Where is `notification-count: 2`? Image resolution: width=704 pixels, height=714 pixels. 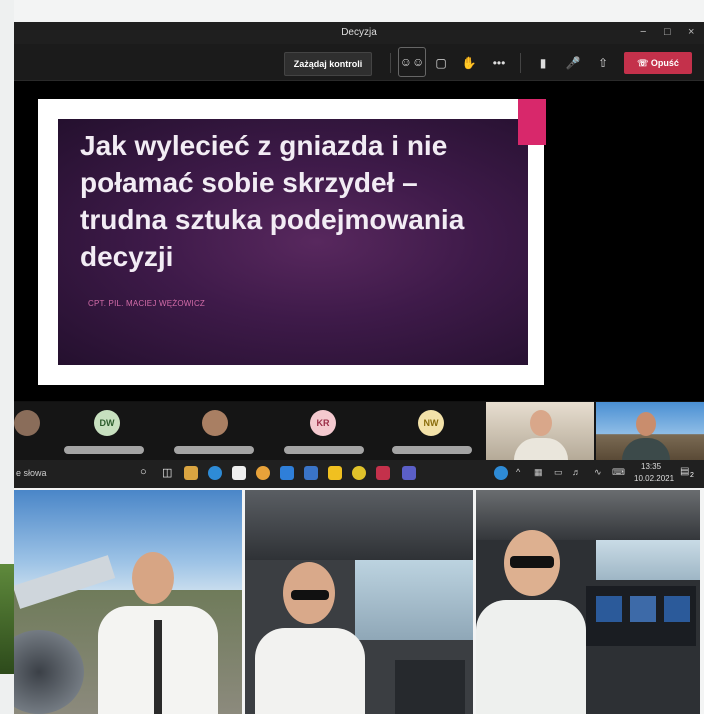
notification-count: 2 is located at coordinates (692, 475).